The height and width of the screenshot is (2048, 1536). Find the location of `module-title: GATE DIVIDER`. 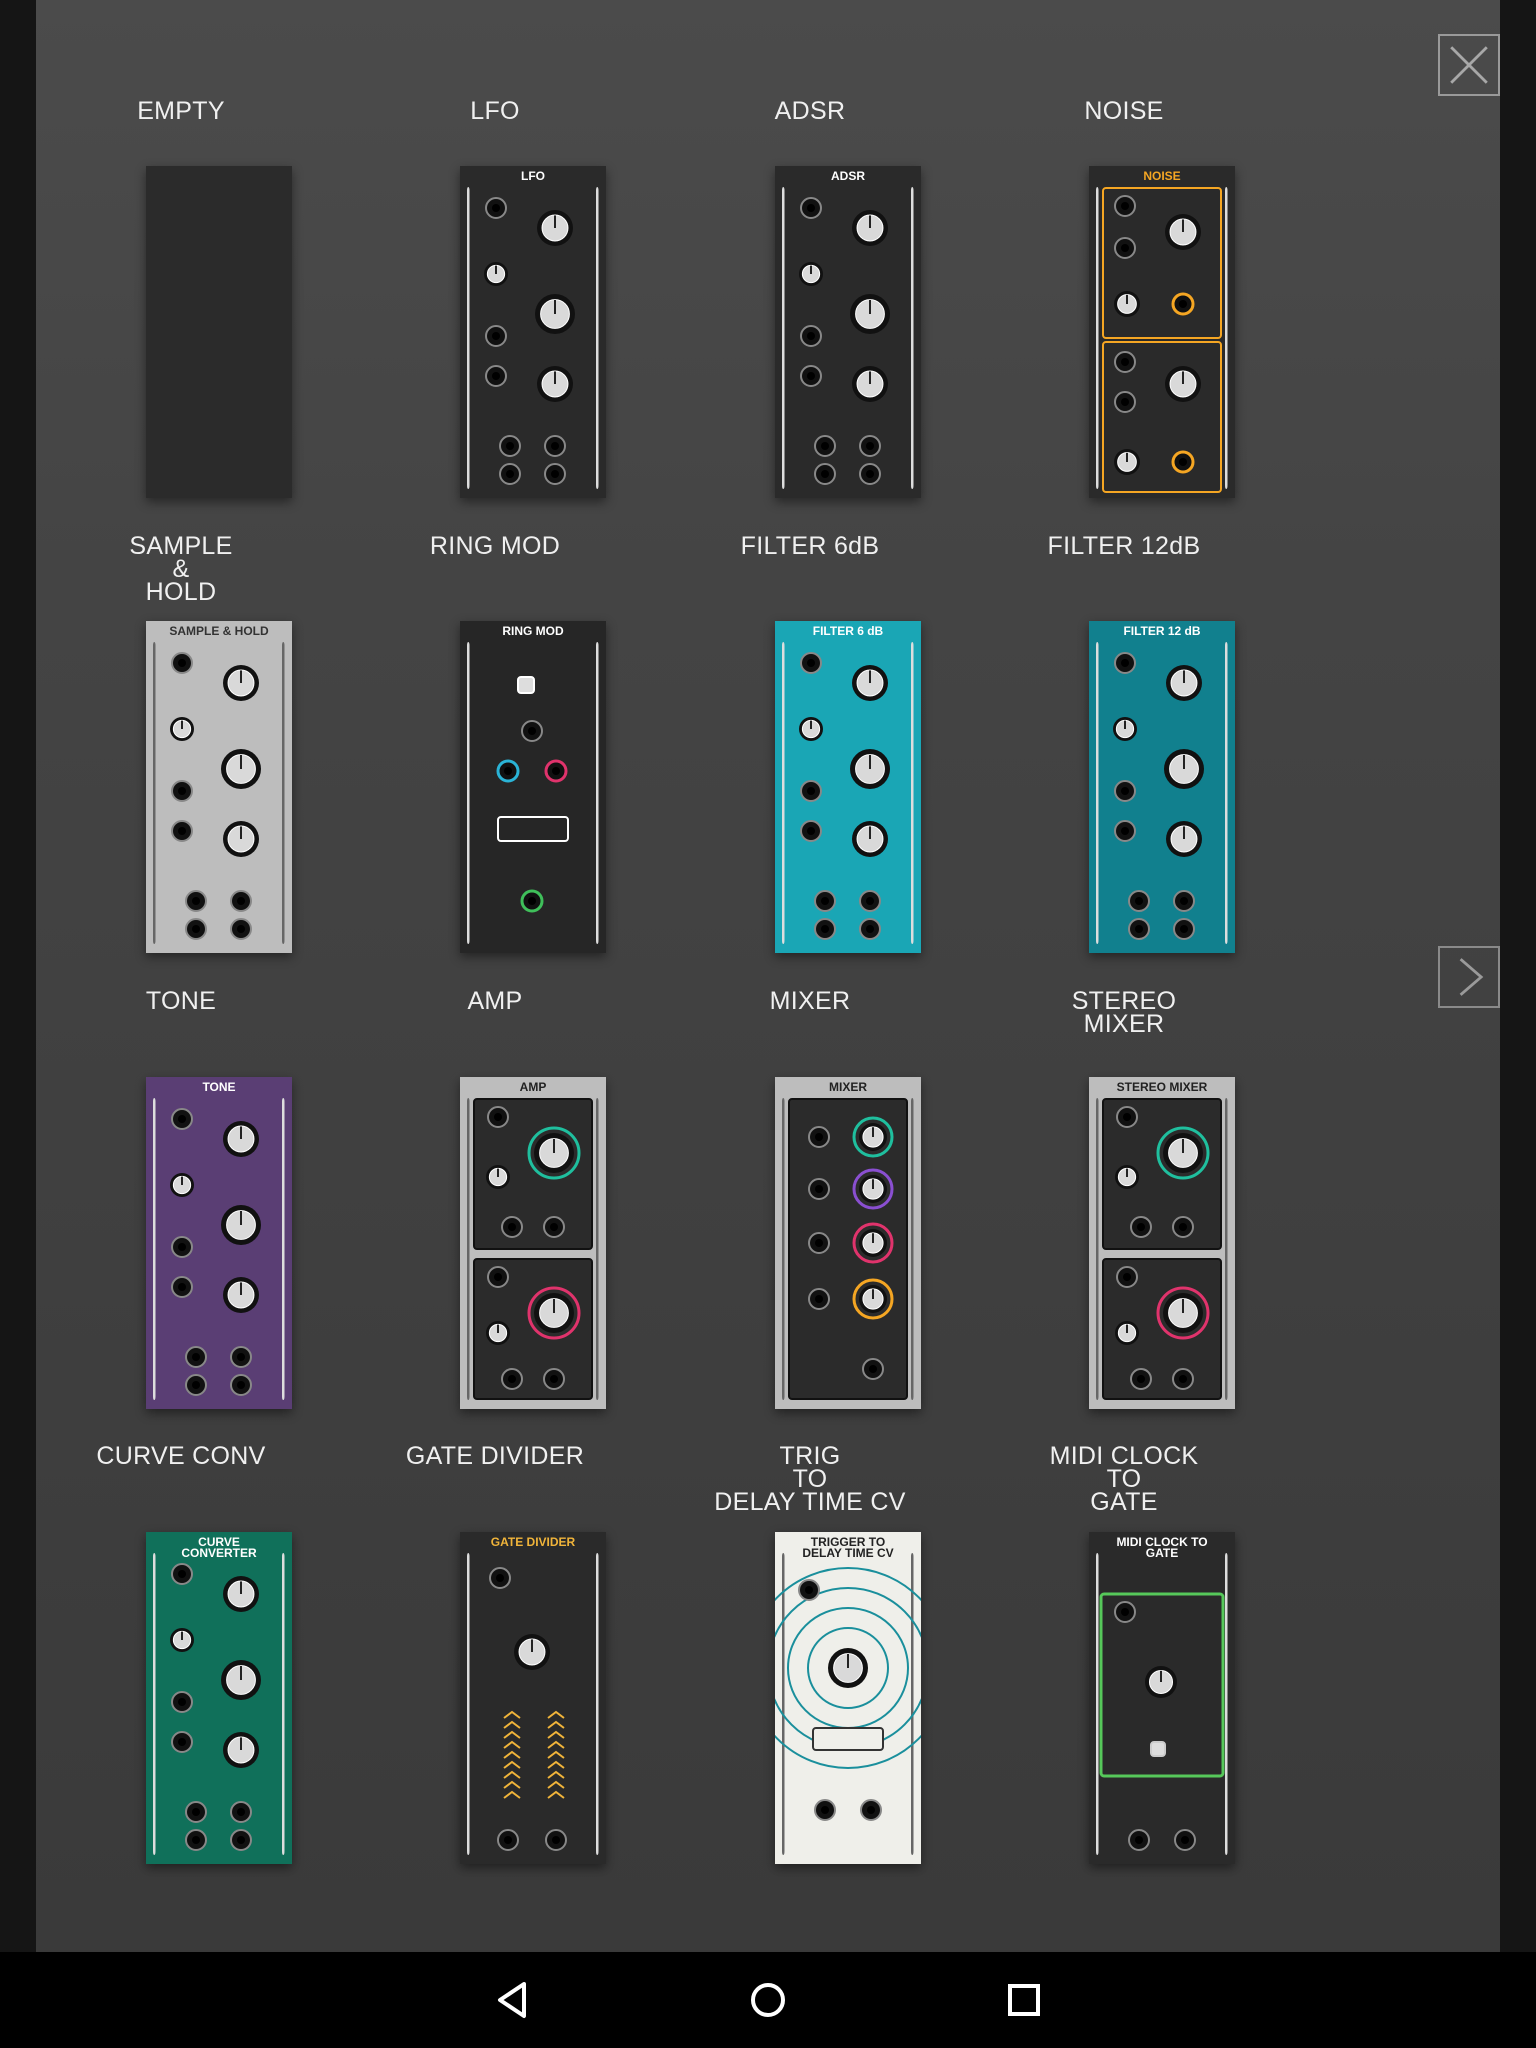

module-title: GATE DIVIDER is located at coordinates (495, 1456).